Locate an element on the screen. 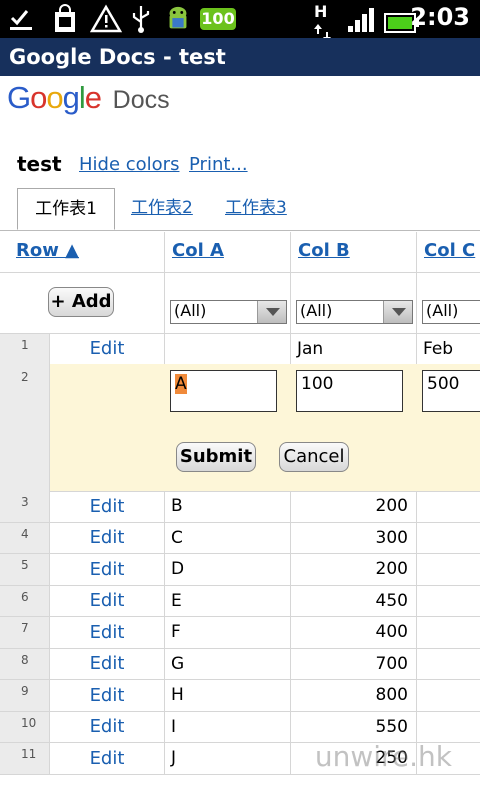  filter-cell-col-a: (All) is located at coordinates (228, 303).